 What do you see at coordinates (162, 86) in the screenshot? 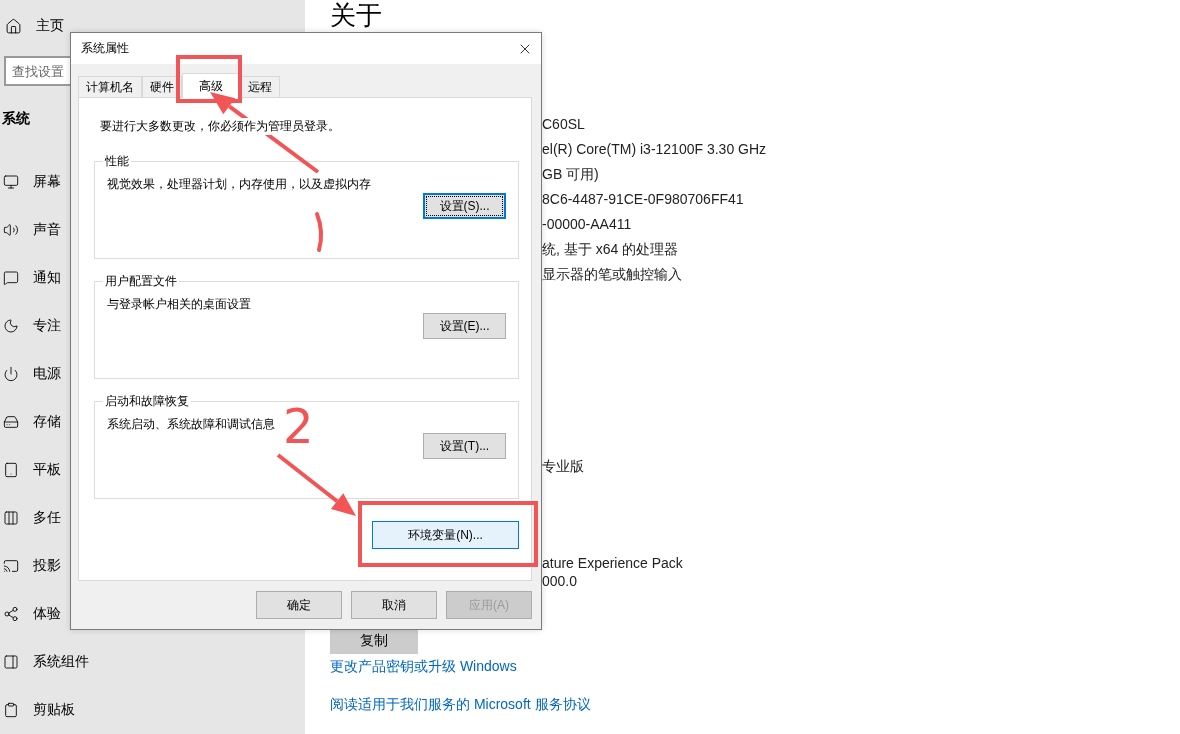
I see `tab: 硬件` at bounding box center [162, 86].